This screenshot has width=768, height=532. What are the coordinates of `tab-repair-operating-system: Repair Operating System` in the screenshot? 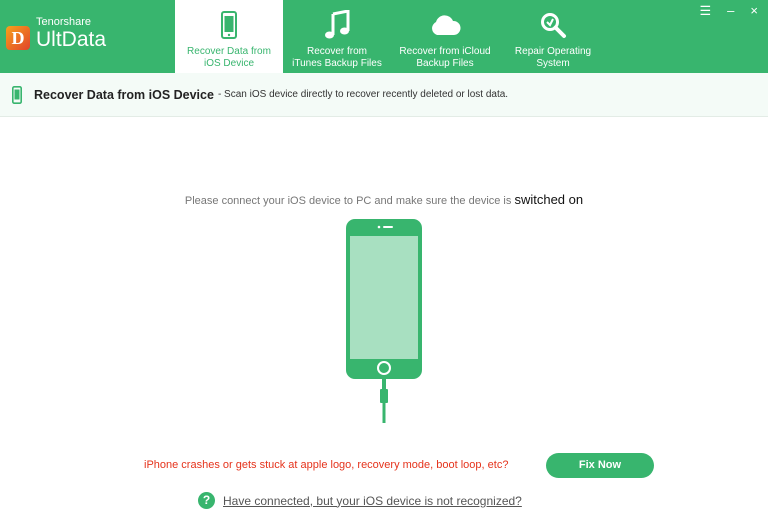 It's located at (553, 36).